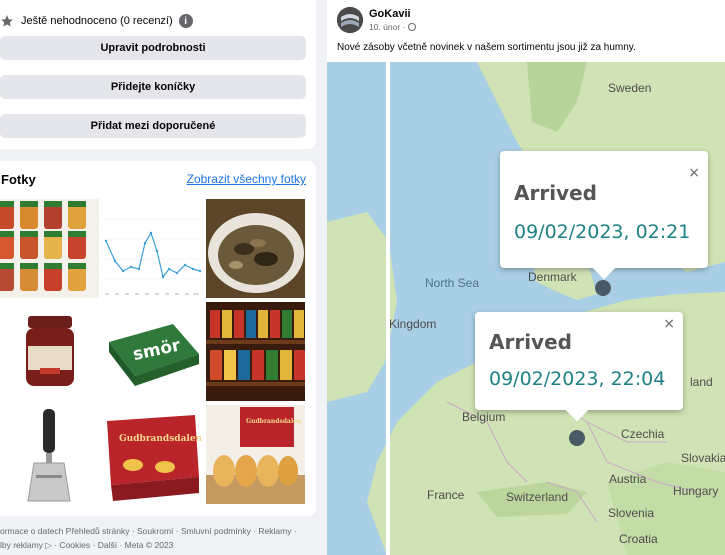 The image size is (725, 555). I want to click on rating-row: Ještě nehodnoceno (0 recenzí) i, so click(96, 21).